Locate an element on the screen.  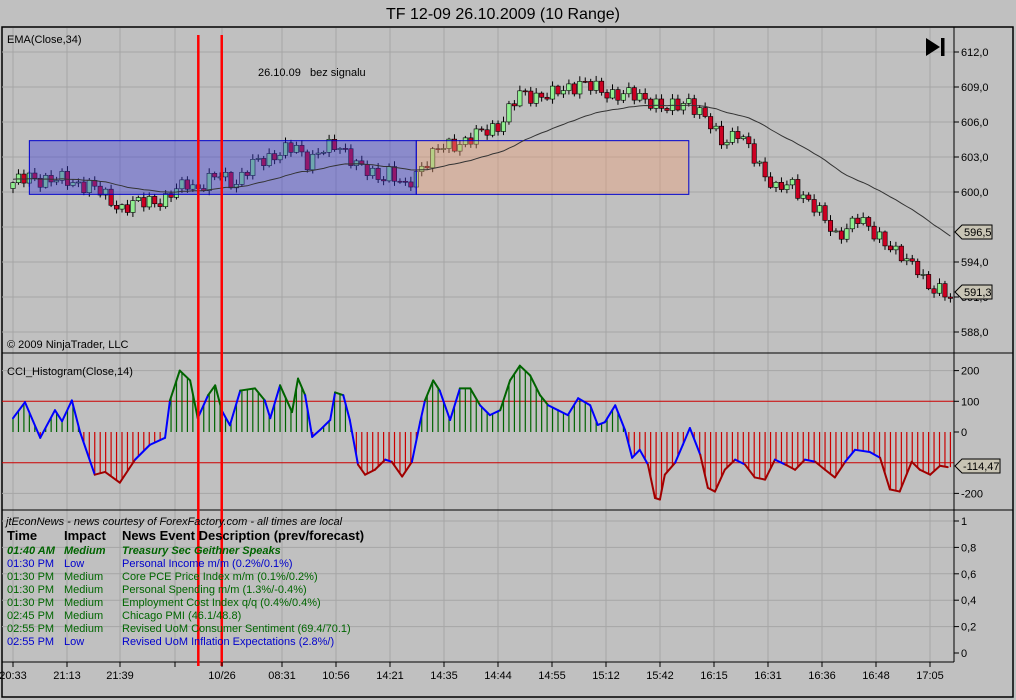
time-axis-label: 20:33 is located at coordinates (13, 676).